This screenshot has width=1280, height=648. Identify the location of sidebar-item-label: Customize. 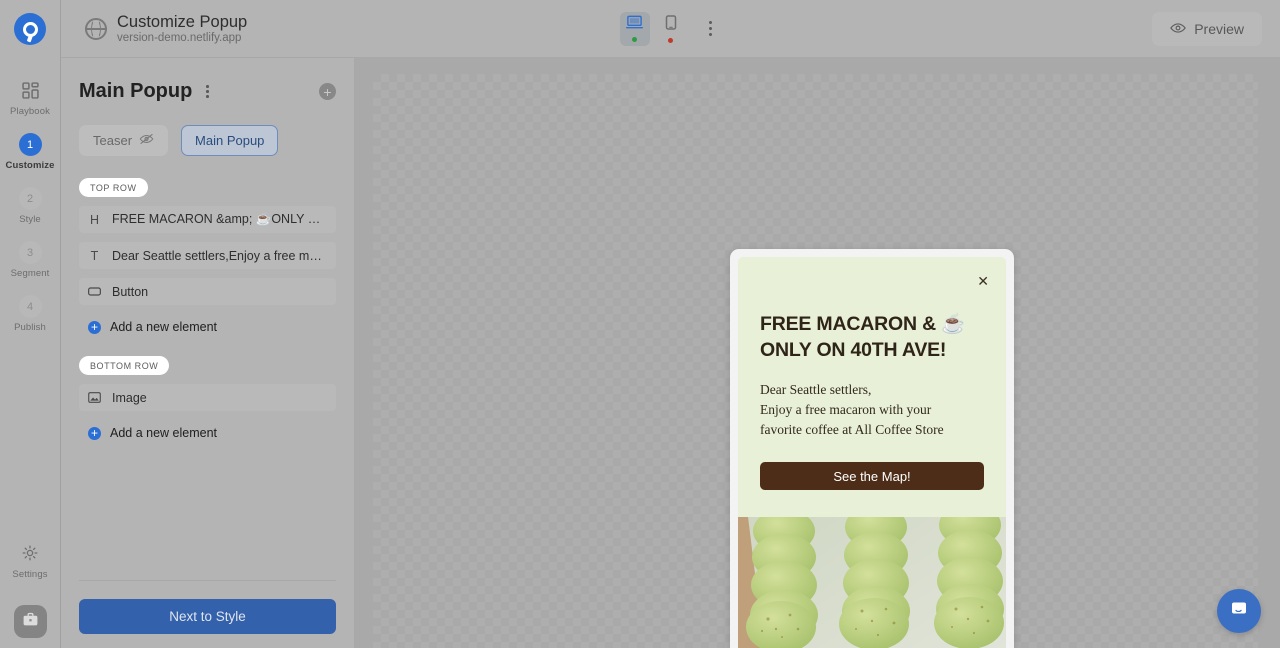
(30, 165).